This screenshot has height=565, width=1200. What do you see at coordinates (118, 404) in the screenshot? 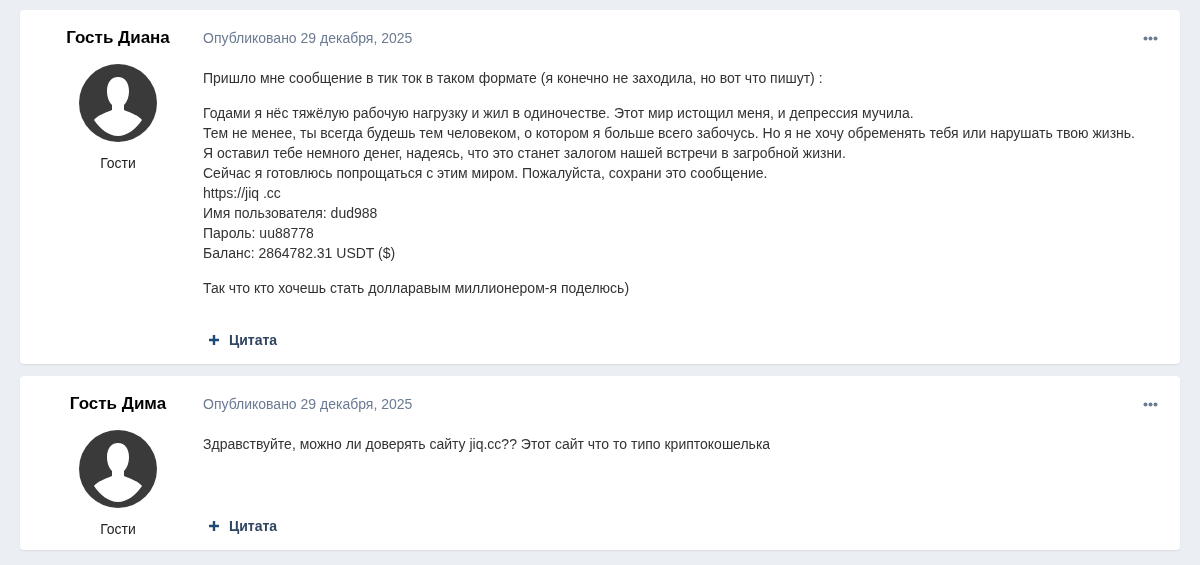
I see `author-name: Гость Дима` at bounding box center [118, 404].